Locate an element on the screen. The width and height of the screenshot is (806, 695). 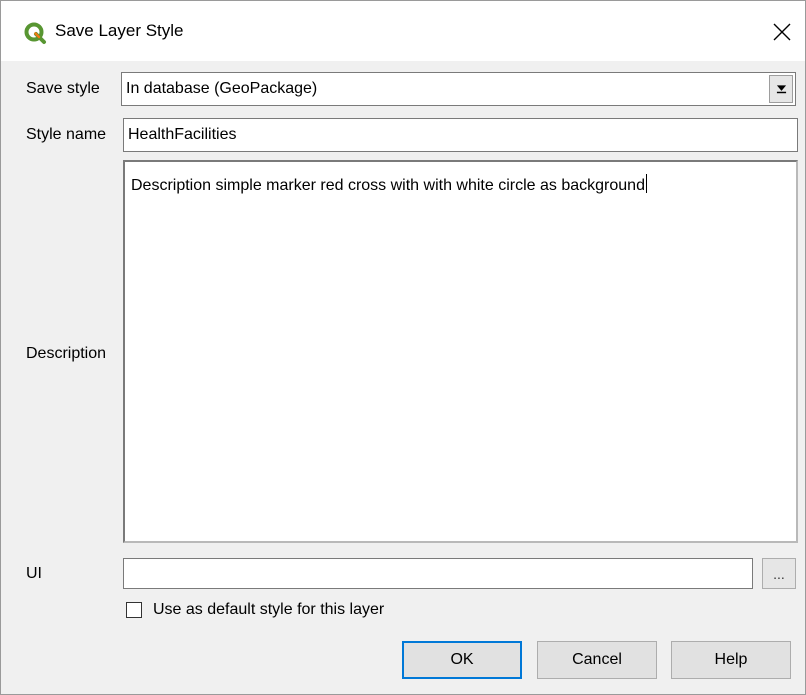
save-style-label: Save style is located at coordinates (63, 88).